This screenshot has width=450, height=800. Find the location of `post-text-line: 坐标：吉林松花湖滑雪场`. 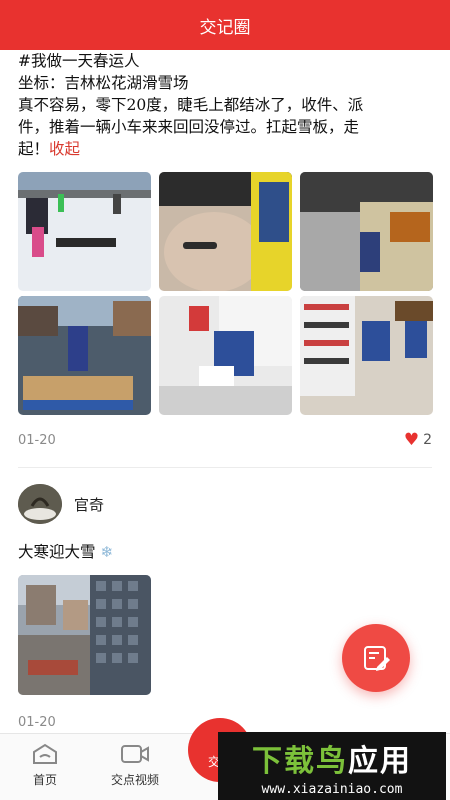

post-text-line: 坐标：吉林松花湖滑雪场 is located at coordinates (103, 83).